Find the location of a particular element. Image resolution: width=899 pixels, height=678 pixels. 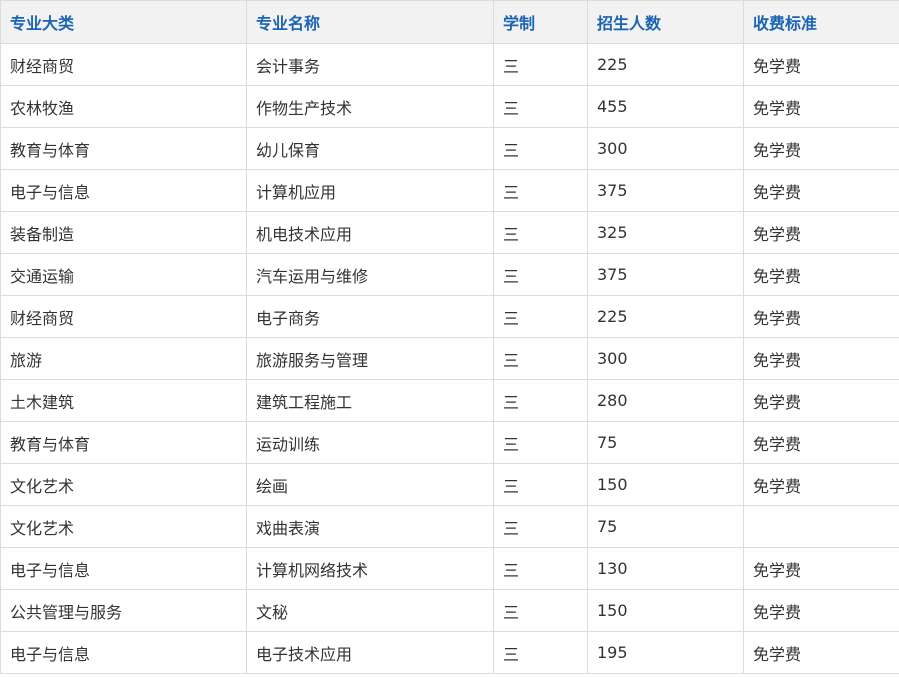

table-header: 专业大类 专业名称 学制 招生人数 收费标准 is located at coordinates (449, 22).